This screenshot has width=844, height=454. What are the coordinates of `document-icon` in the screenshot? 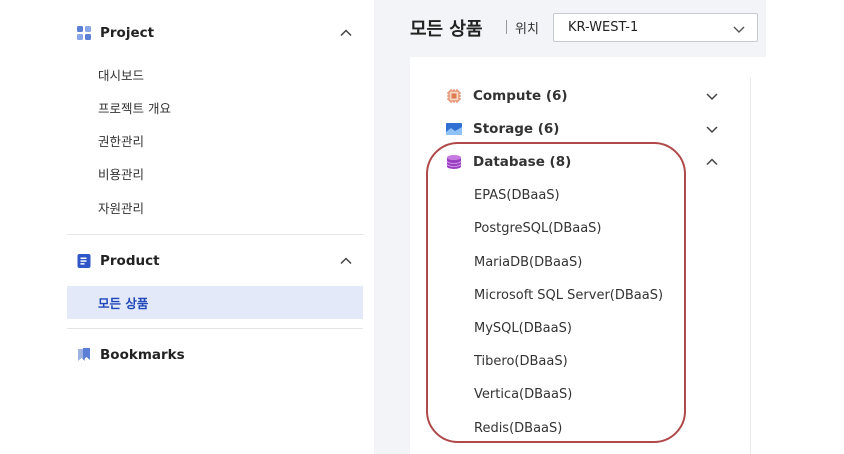 It's located at (84, 261).